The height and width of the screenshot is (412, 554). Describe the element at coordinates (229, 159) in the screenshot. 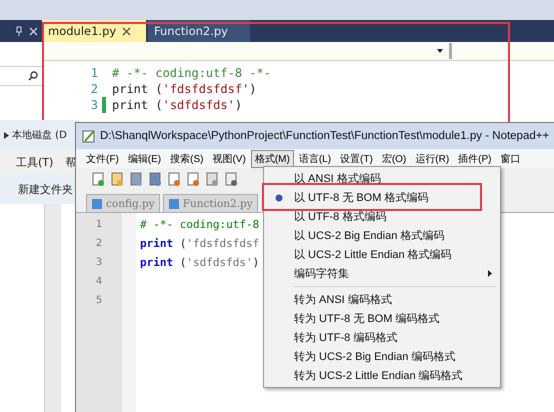

I see `menu-item: 视图(V)` at that location.